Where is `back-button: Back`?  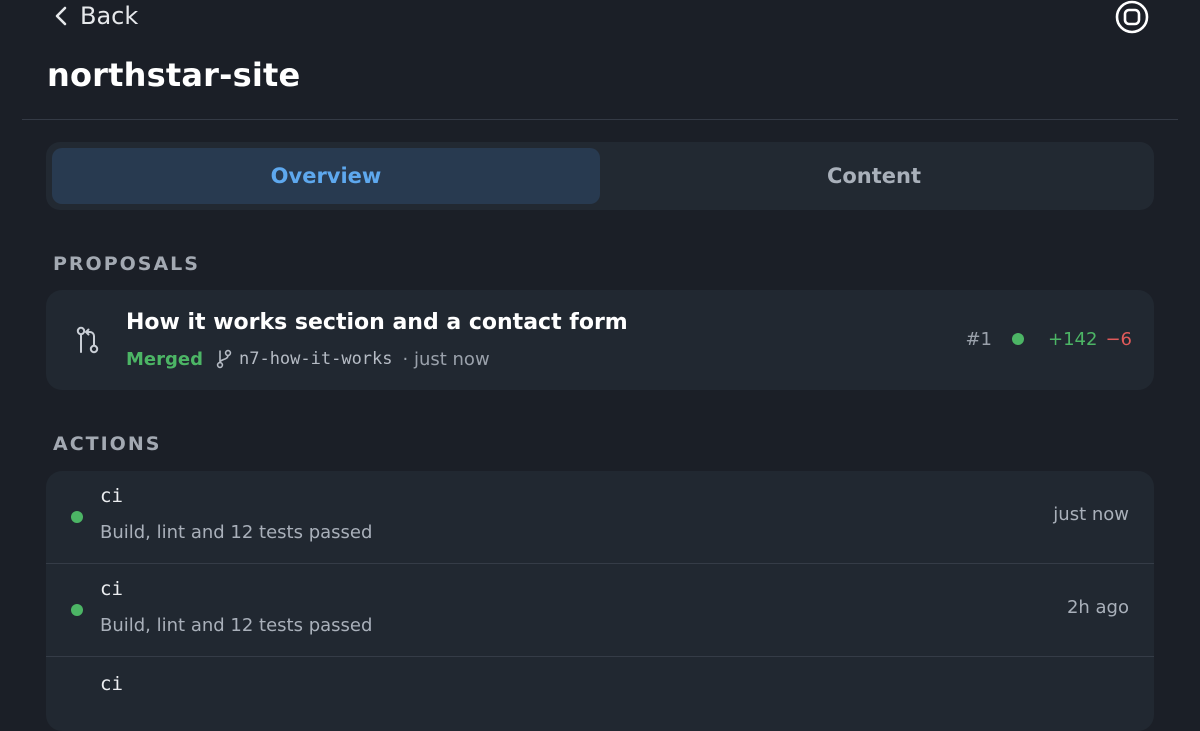 back-button: Back is located at coordinates (95, 16).